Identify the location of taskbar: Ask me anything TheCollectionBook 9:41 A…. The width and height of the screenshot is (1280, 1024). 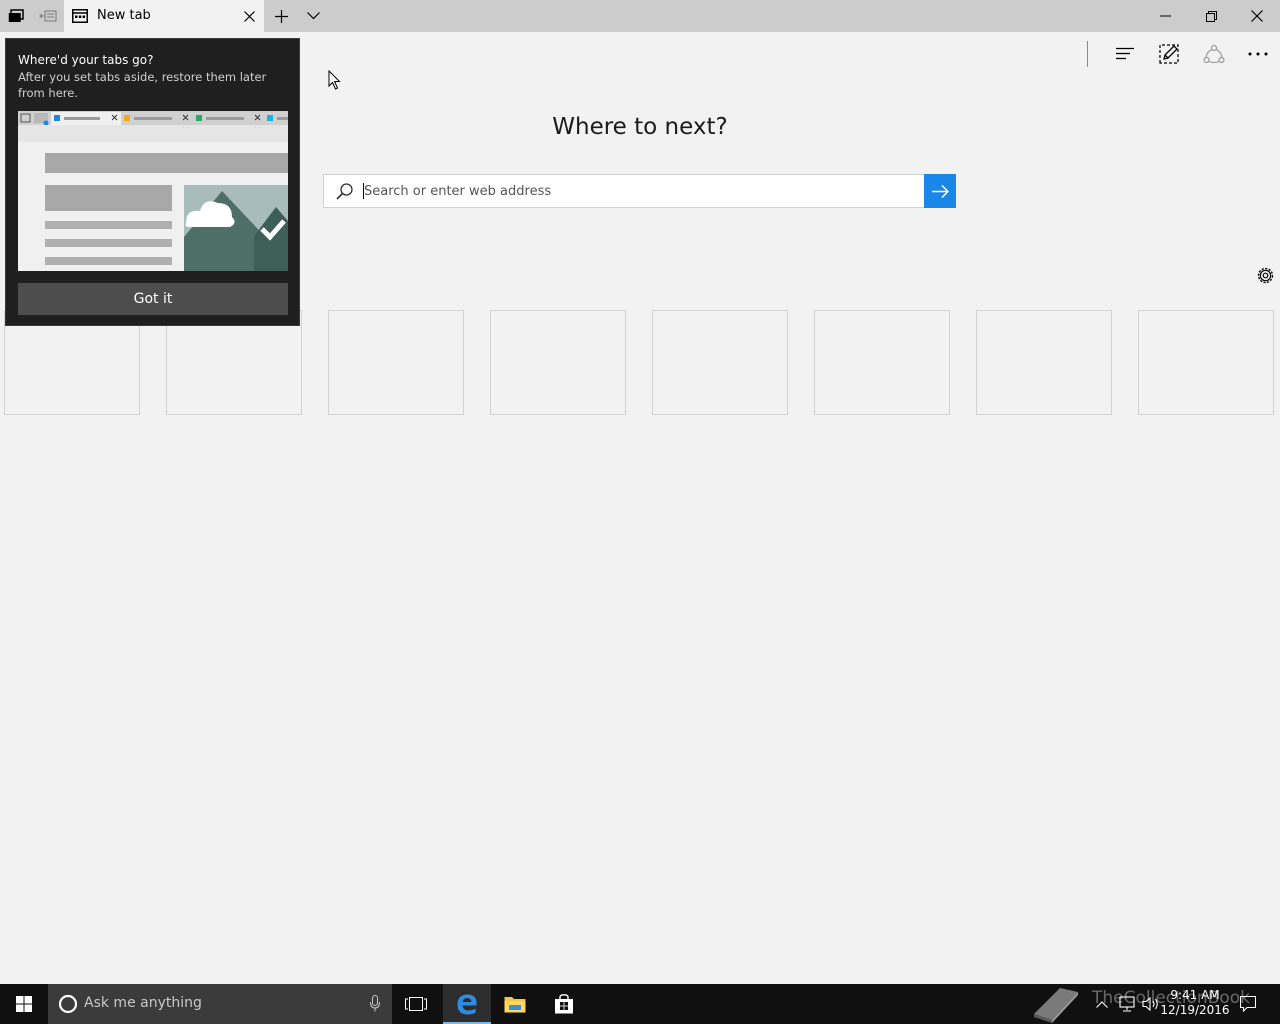
(640, 1004).